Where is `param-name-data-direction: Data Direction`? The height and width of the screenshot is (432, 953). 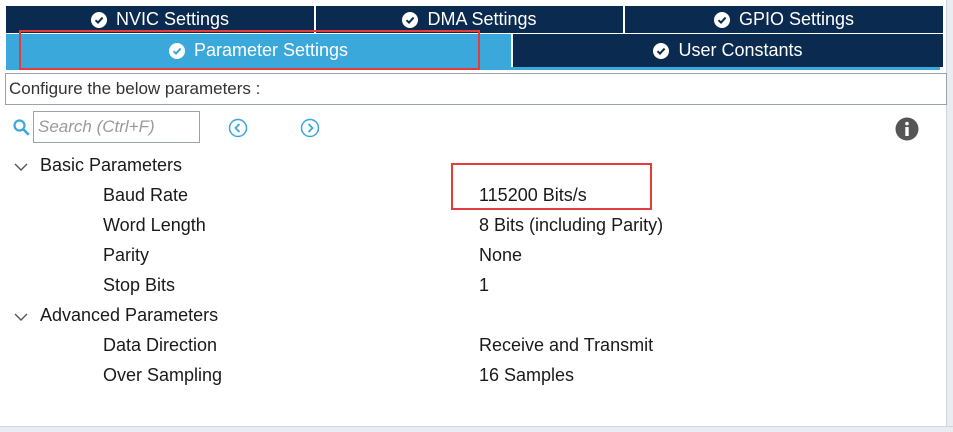
param-name-data-direction: Data Direction is located at coordinates (160, 345).